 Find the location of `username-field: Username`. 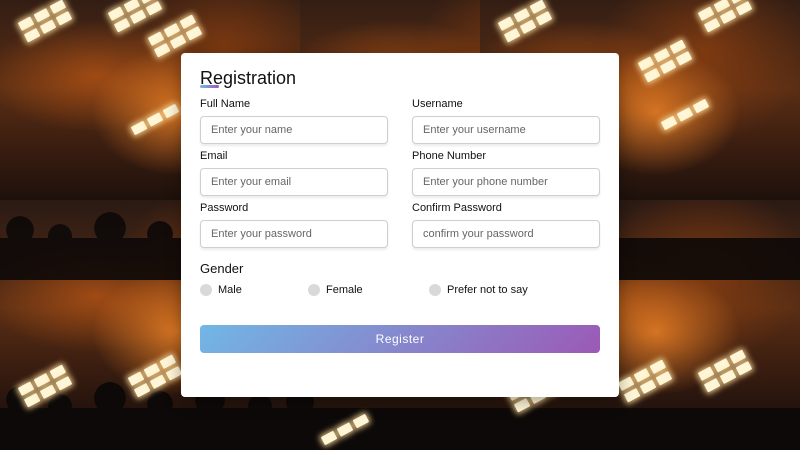

username-field: Username is located at coordinates (506, 121).